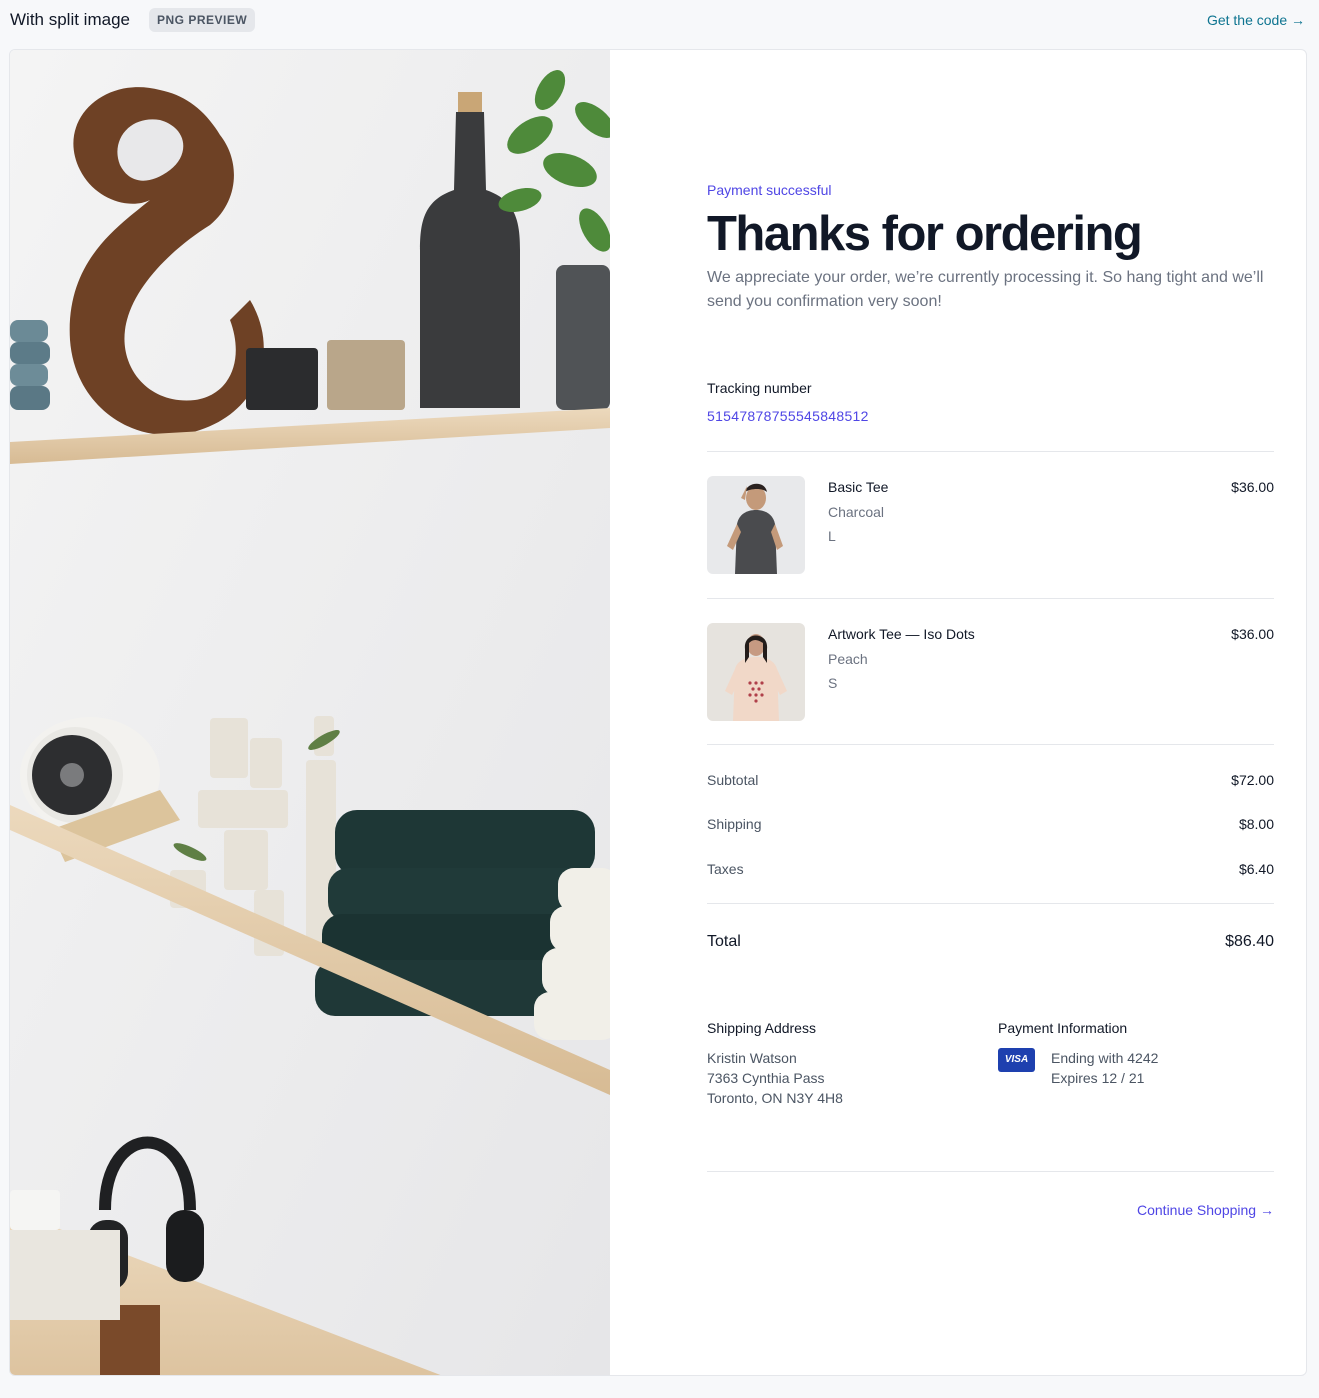 Image resolution: width=1319 pixels, height=1398 pixels. Describe the element at coordinates (1256, 869) in the screenshot. I see `taxes-value: $6.40` at that location.